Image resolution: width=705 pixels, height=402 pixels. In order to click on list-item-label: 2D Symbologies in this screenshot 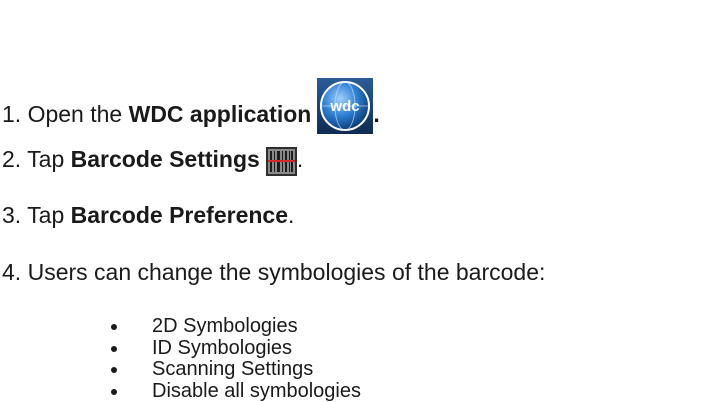, I will do `click(225, 326)`.